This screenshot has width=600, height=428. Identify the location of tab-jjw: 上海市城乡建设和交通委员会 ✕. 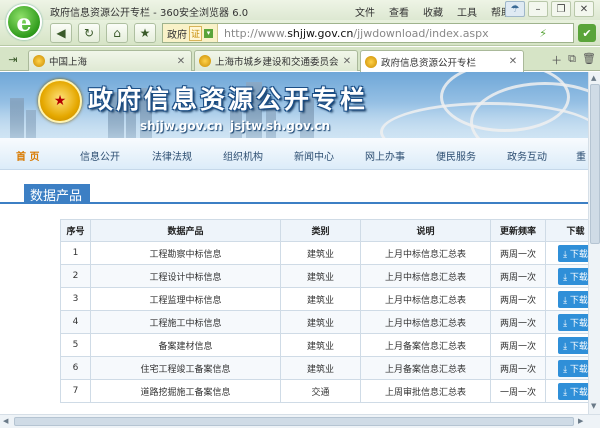
(276, 60).